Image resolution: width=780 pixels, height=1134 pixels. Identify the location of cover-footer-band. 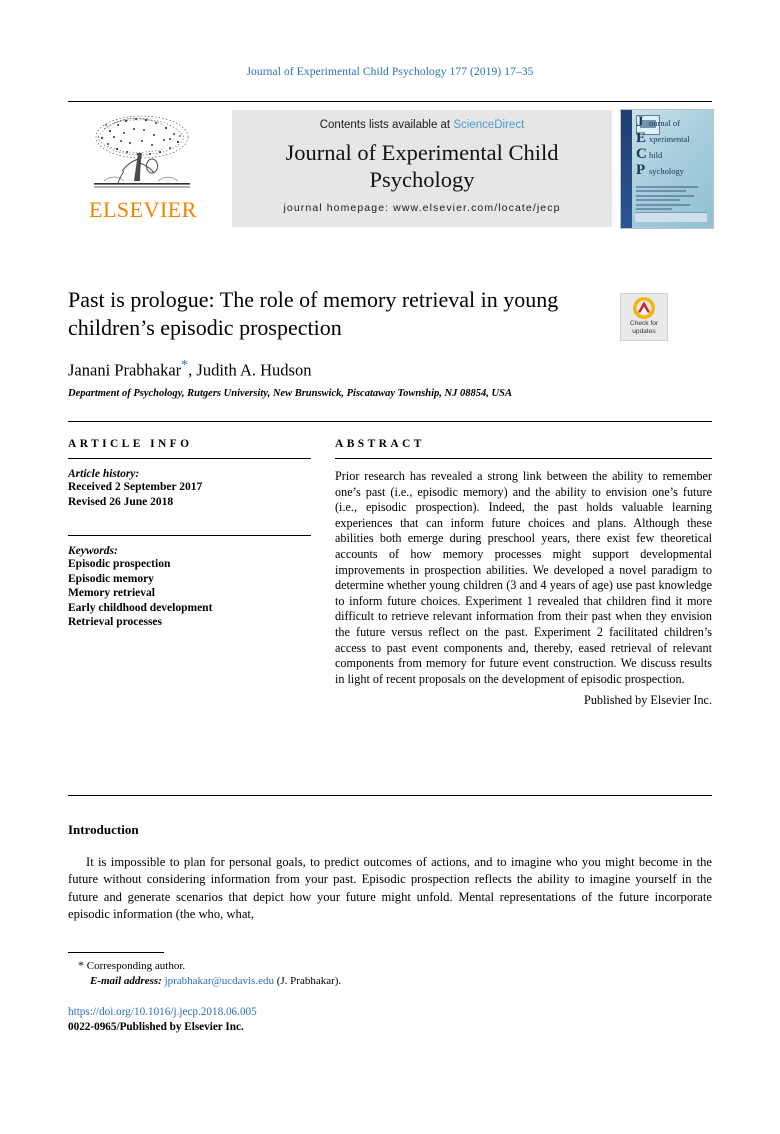
(671, 217).